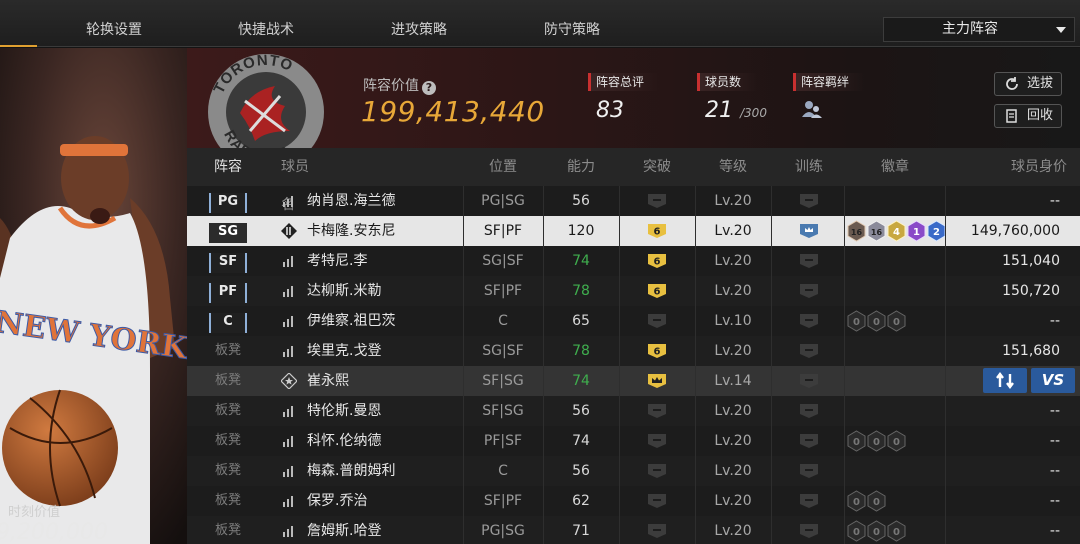  Describe the element at coordinates (344, 530) in the screenshot. I see `player-name: 詹姆斯.哈登` at that location.